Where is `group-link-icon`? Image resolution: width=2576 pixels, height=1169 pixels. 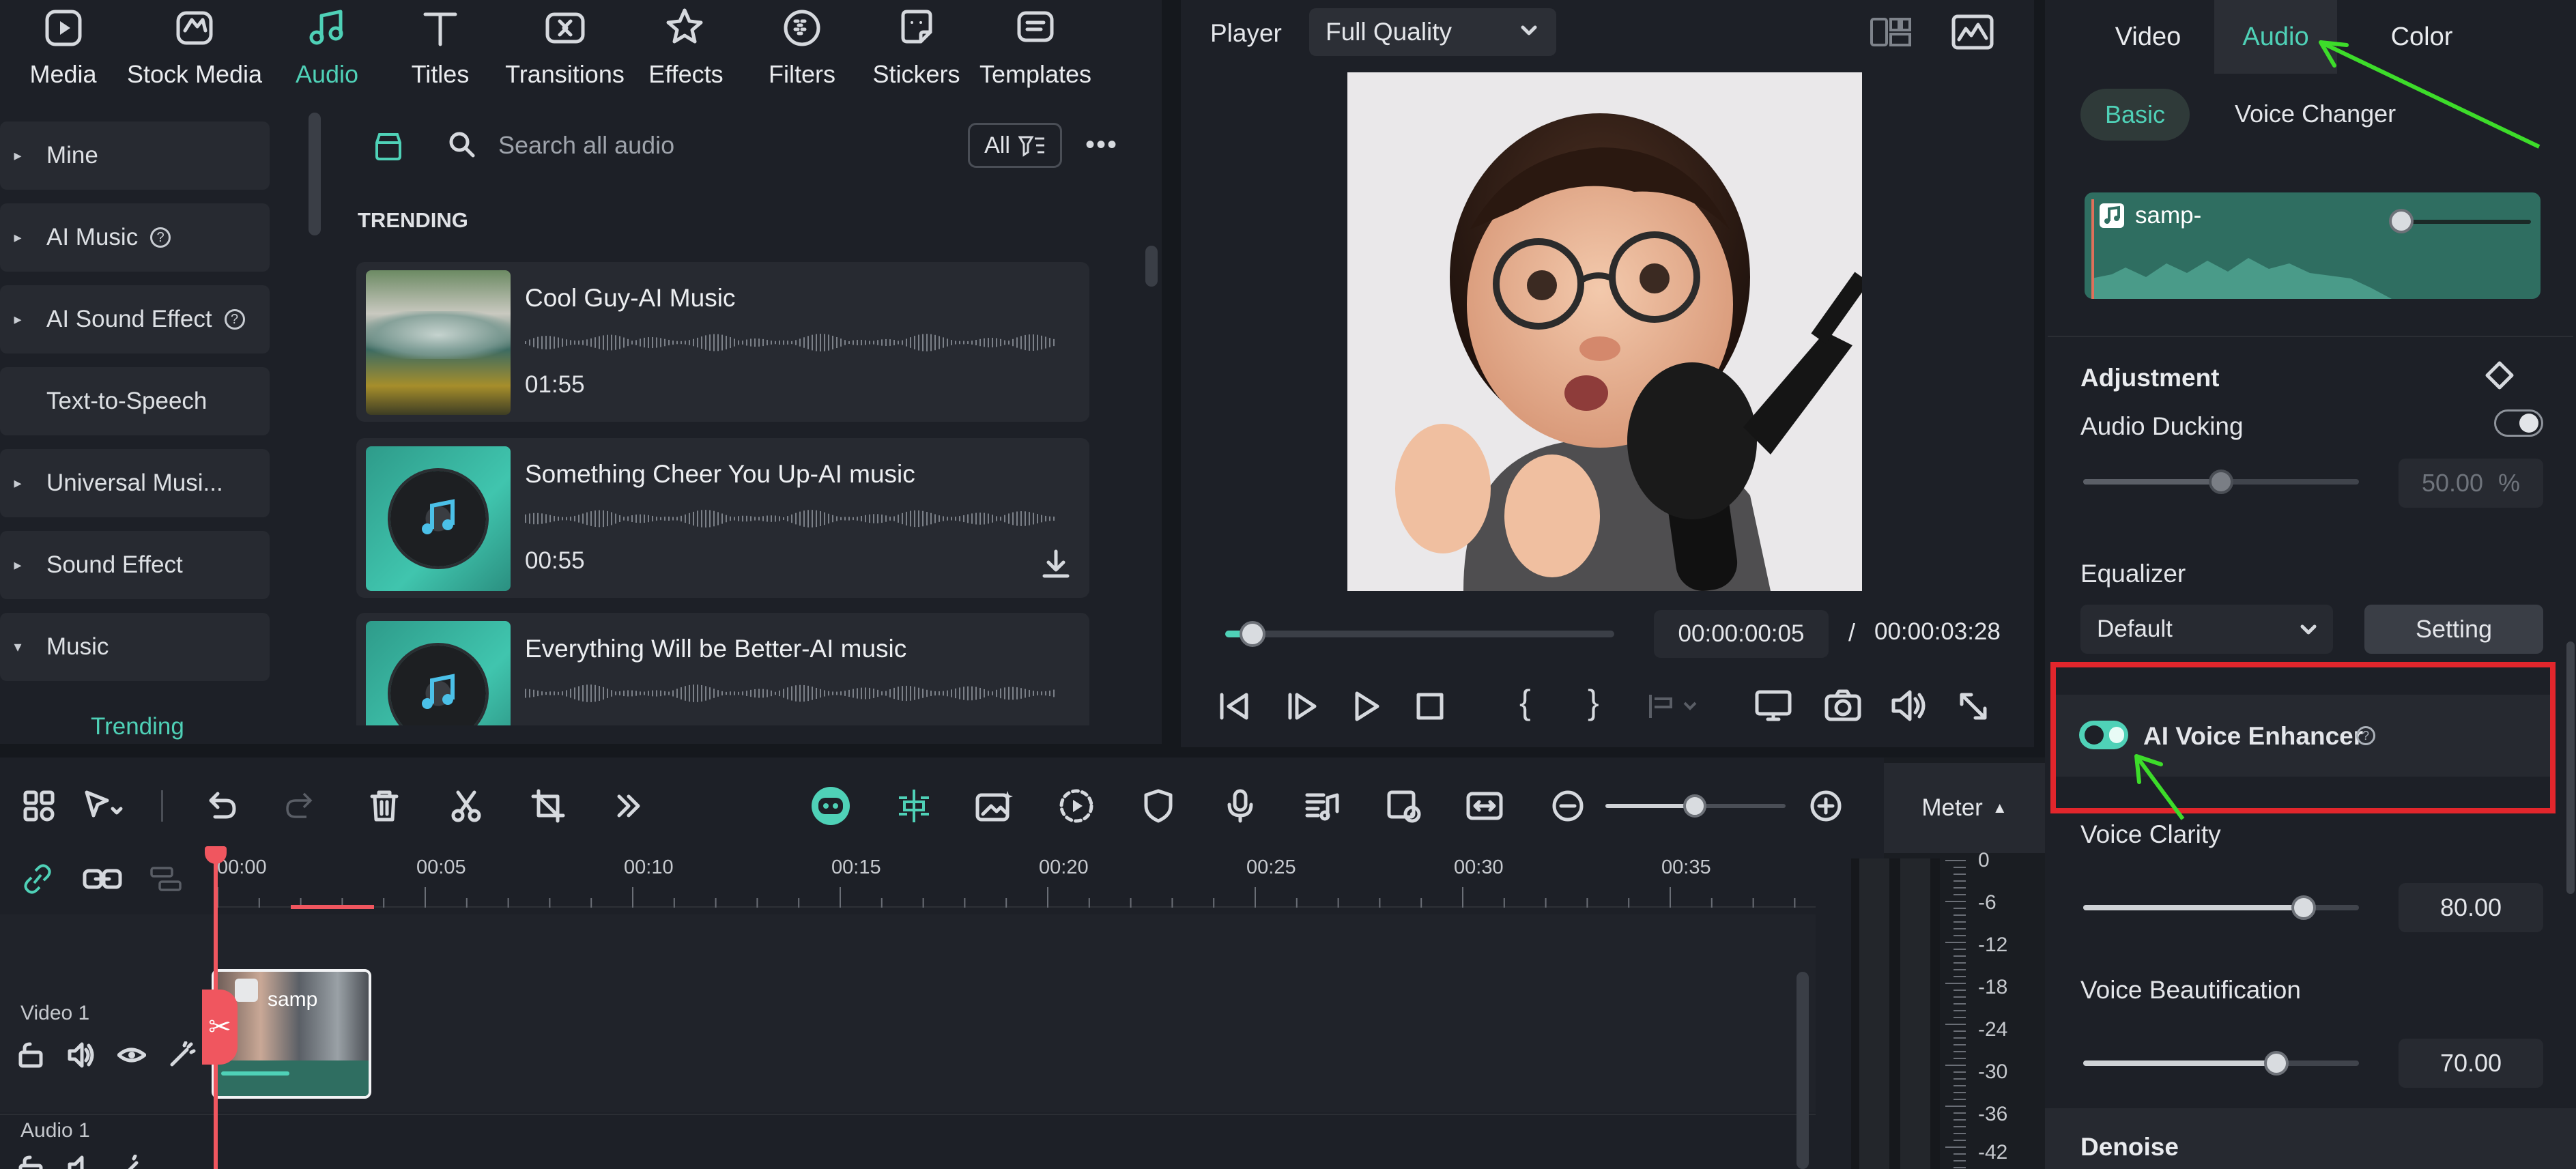
group-link-icon is located at coordinates (102, 879).